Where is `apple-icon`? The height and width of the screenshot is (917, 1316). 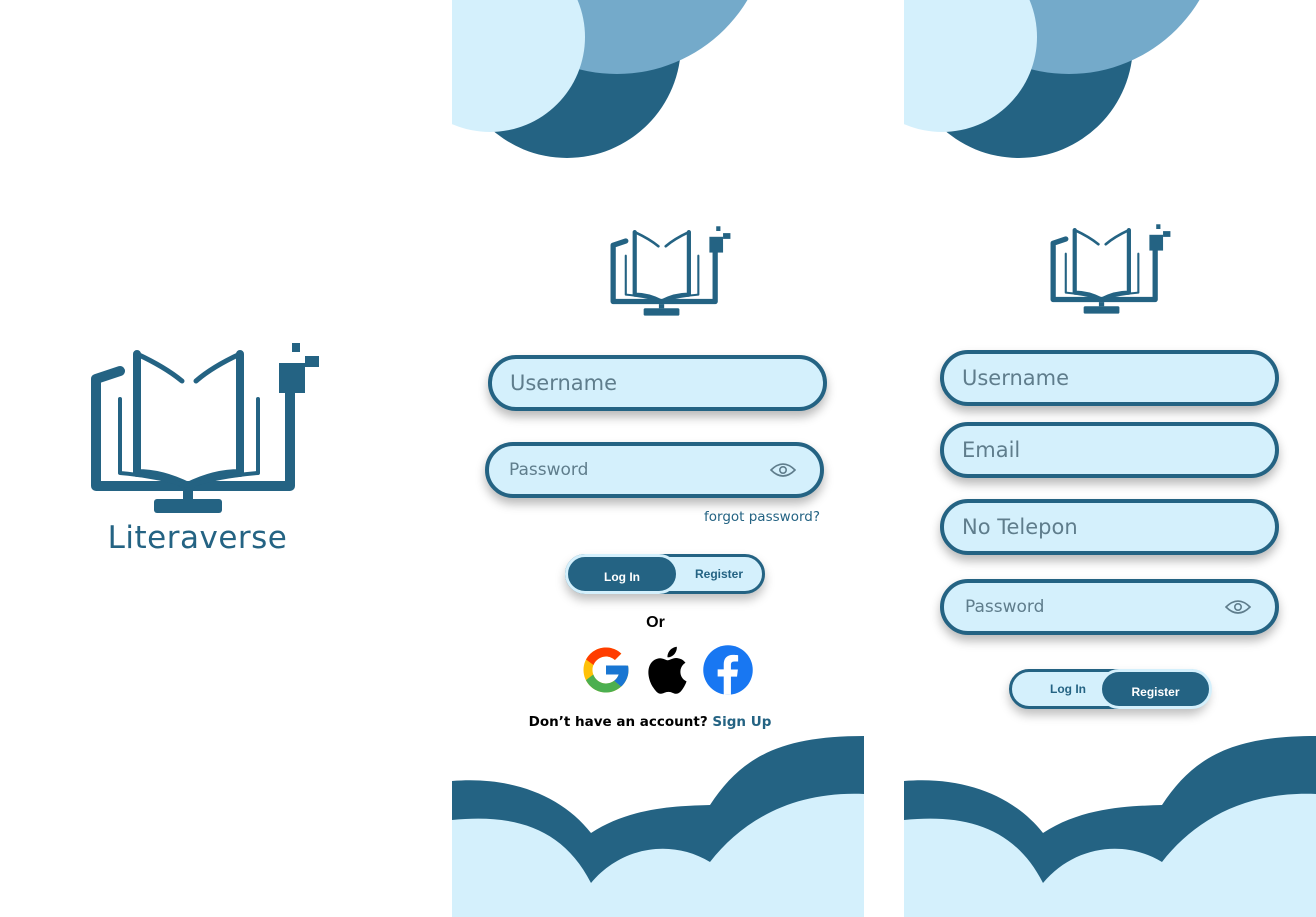
apple-icon is located at coordinates (665, 670).